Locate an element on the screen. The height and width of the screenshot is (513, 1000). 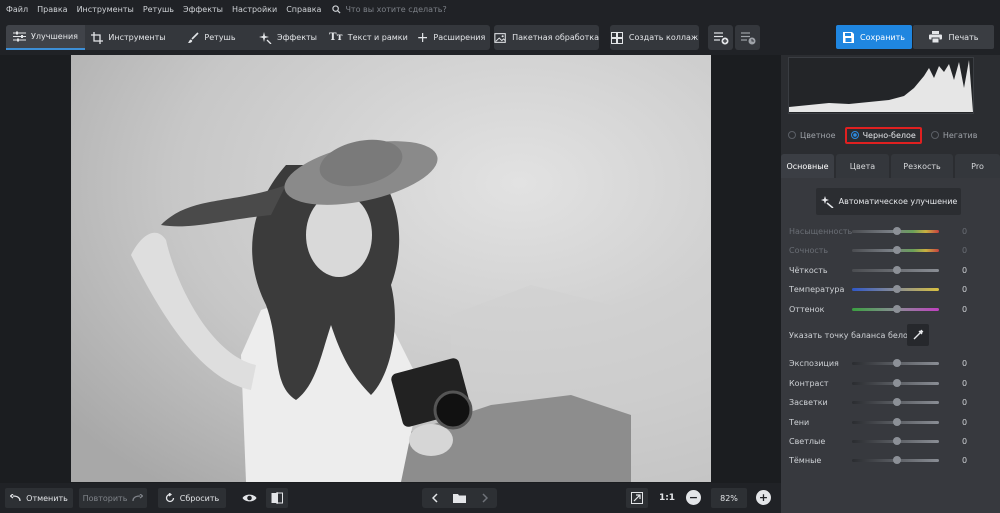
create-collage-button: Создать коллаж is located at coordinates (654, 37).